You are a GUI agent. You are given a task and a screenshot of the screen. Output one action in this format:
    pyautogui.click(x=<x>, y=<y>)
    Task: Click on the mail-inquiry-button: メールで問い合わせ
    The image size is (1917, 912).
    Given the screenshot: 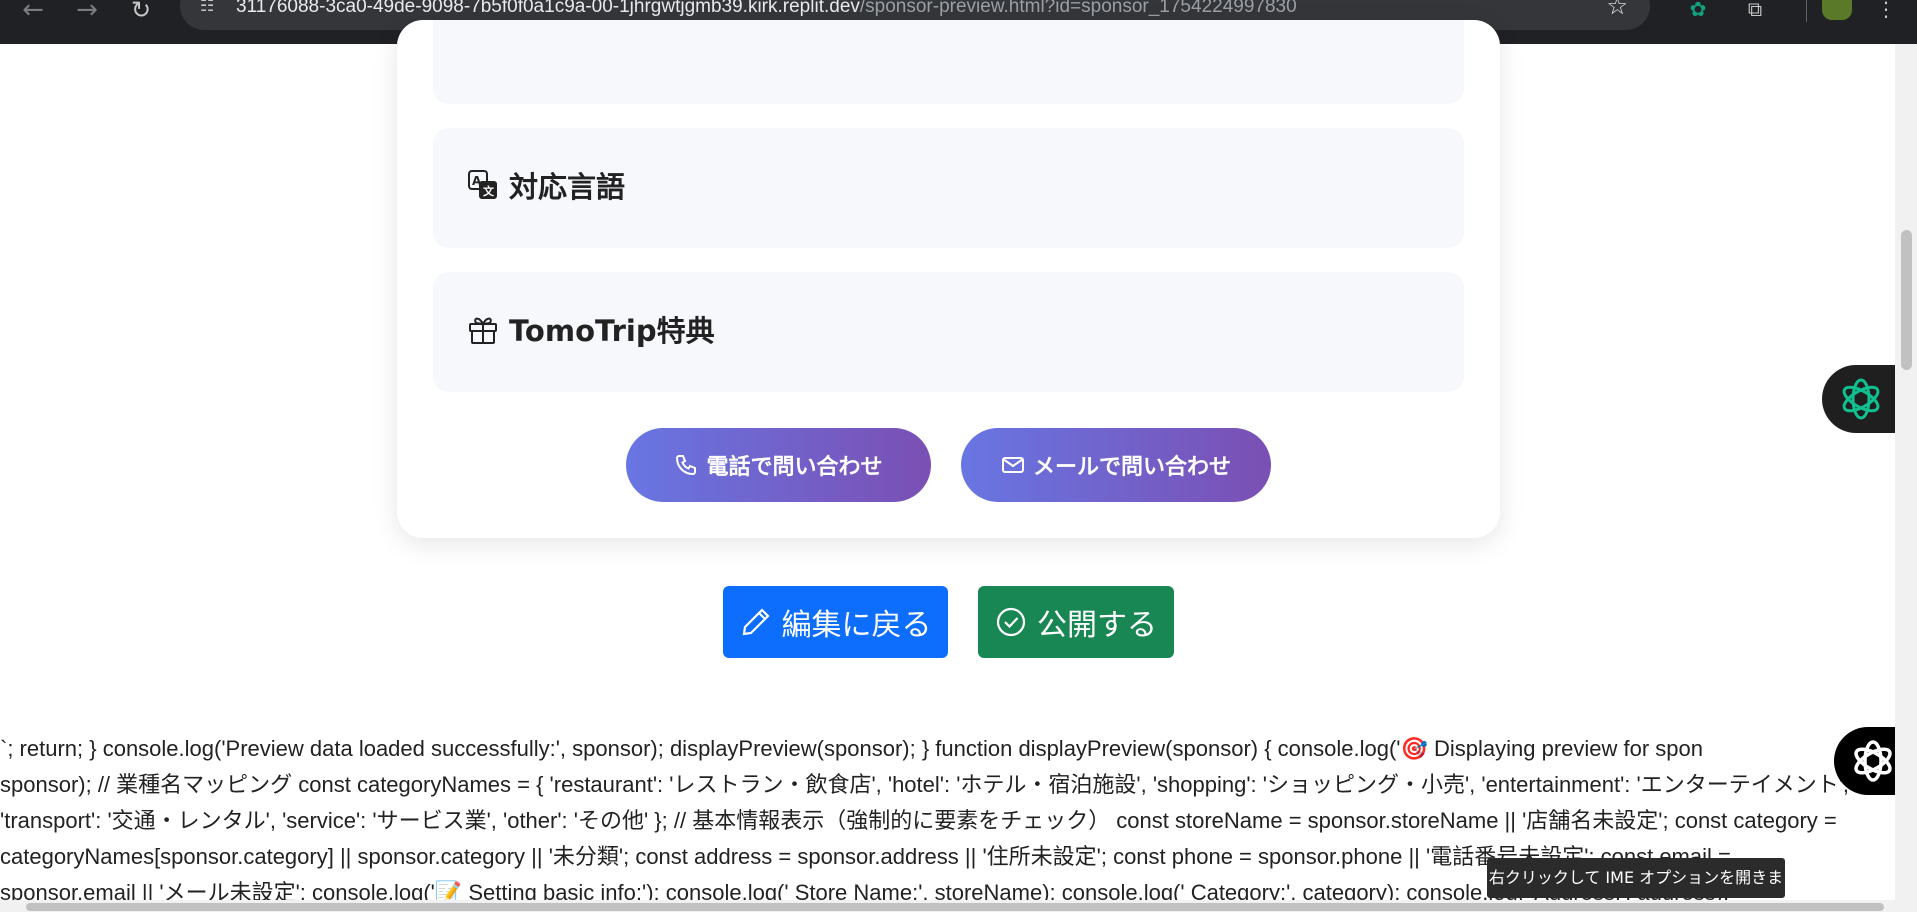 What is the action you would take?
    pyautogui.click(x=1116, y=465)
    